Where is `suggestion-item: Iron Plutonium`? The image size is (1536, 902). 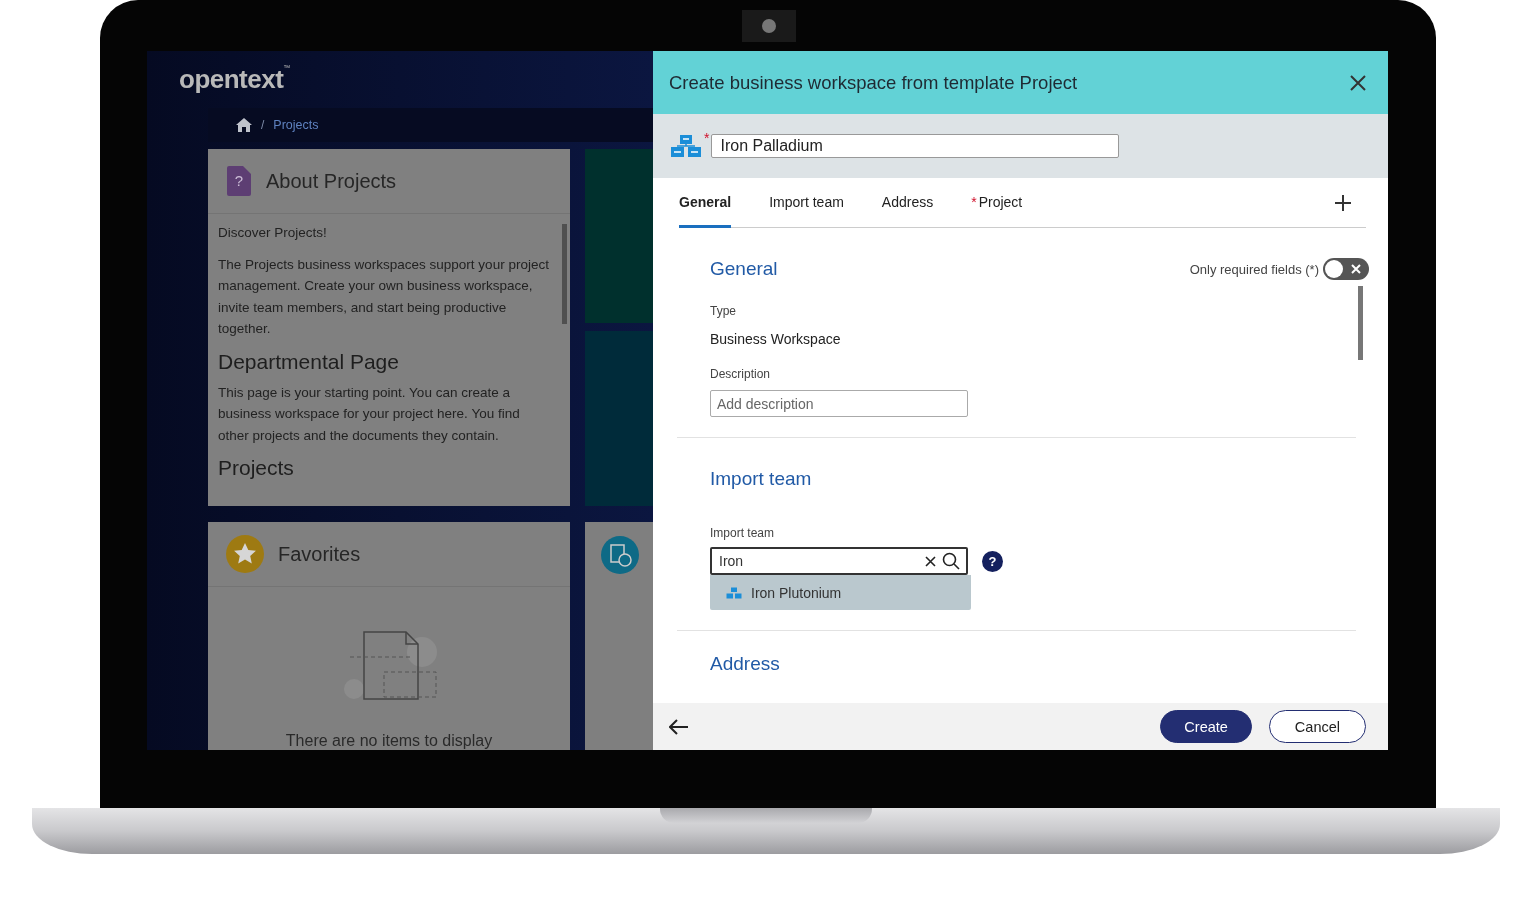 suggestion-item: Iron Plutonium is located at coordinates (840, 592).